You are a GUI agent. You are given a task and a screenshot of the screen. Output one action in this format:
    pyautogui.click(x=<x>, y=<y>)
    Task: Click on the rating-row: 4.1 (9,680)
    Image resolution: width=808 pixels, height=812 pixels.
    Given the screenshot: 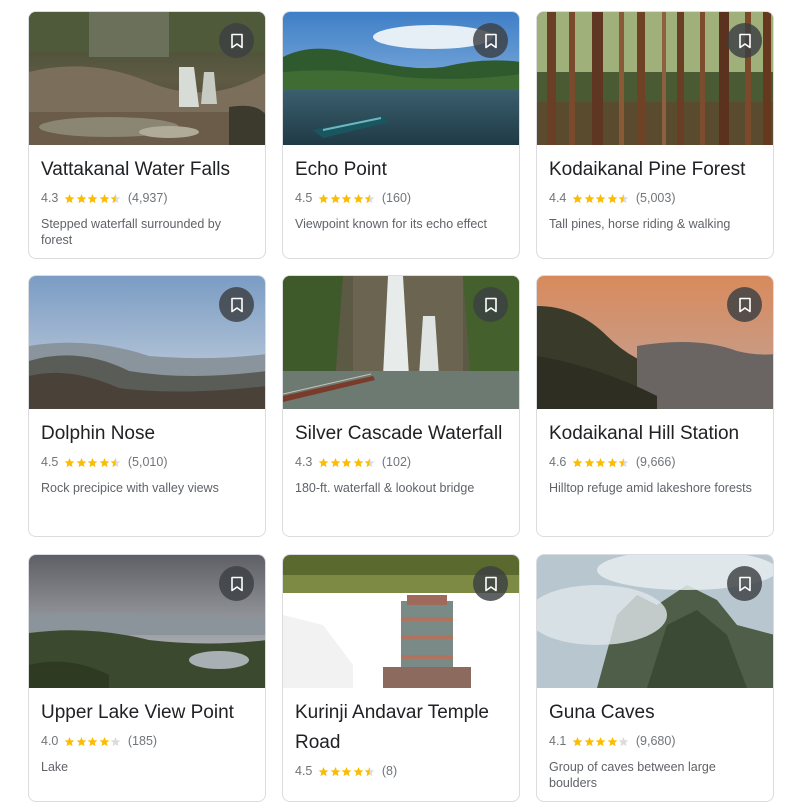 What is the action you would take?
    pyautogui.click(x=655, y=741)
    